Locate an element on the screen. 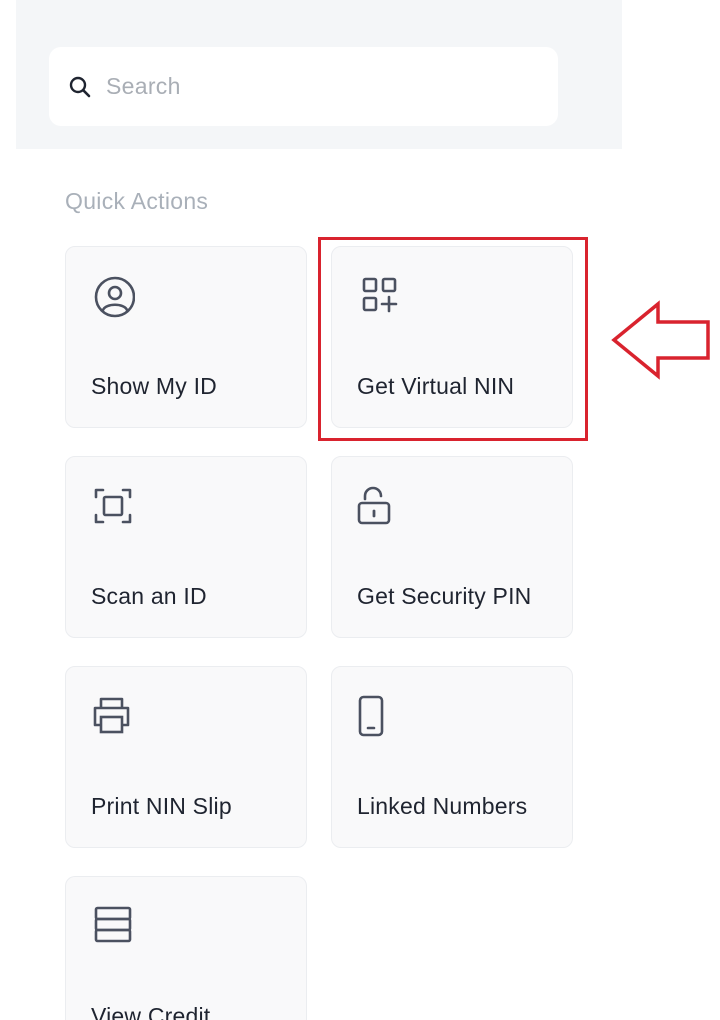 This screenshot has height=1020, width=720. tile-label: Scan an ID is located at coordinates (149, 596).